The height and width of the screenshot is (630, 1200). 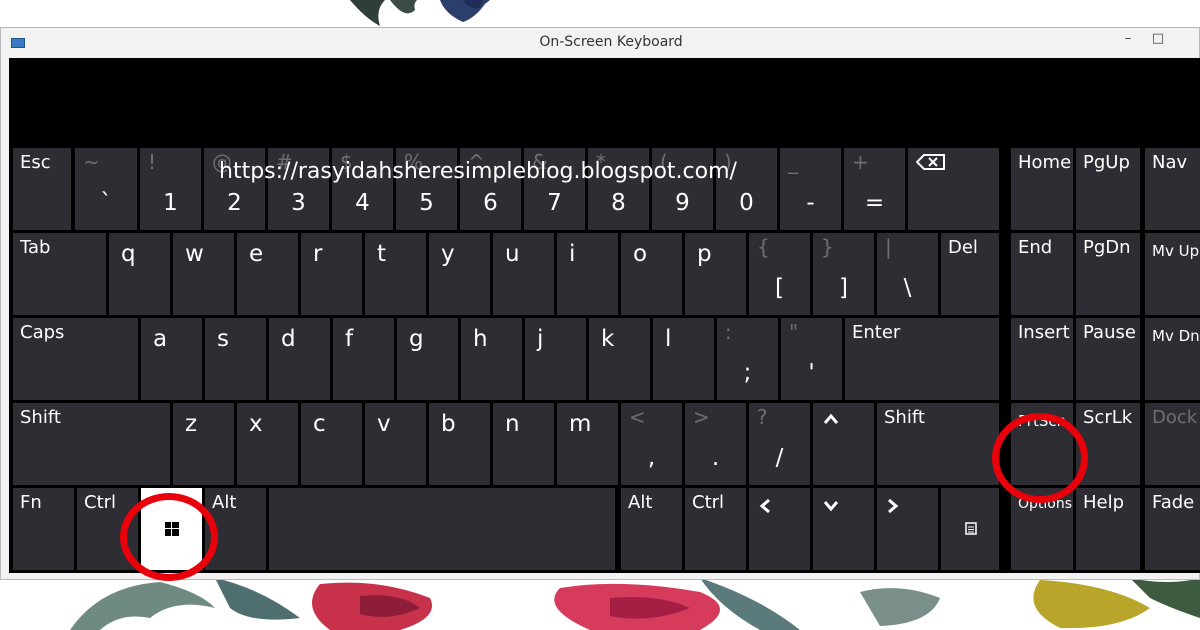 What do you see at coordinates (1108, 359) in the screenshot?
I see `pause-key: Pause` at bounding box center [1108, 359].